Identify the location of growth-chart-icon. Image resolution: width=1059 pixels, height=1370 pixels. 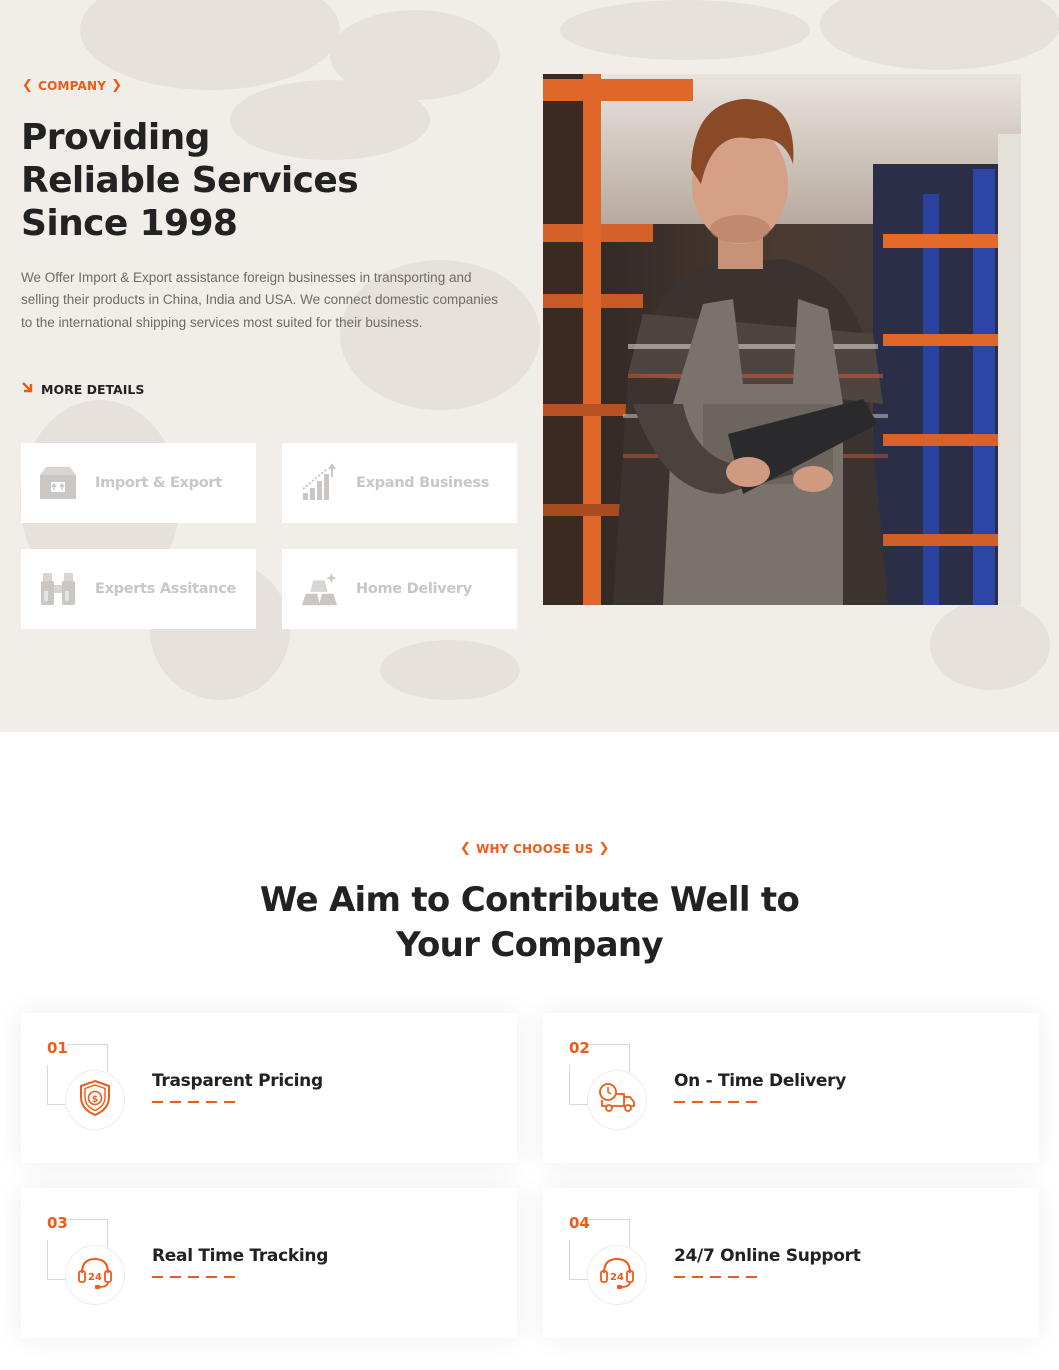
(319, 483).